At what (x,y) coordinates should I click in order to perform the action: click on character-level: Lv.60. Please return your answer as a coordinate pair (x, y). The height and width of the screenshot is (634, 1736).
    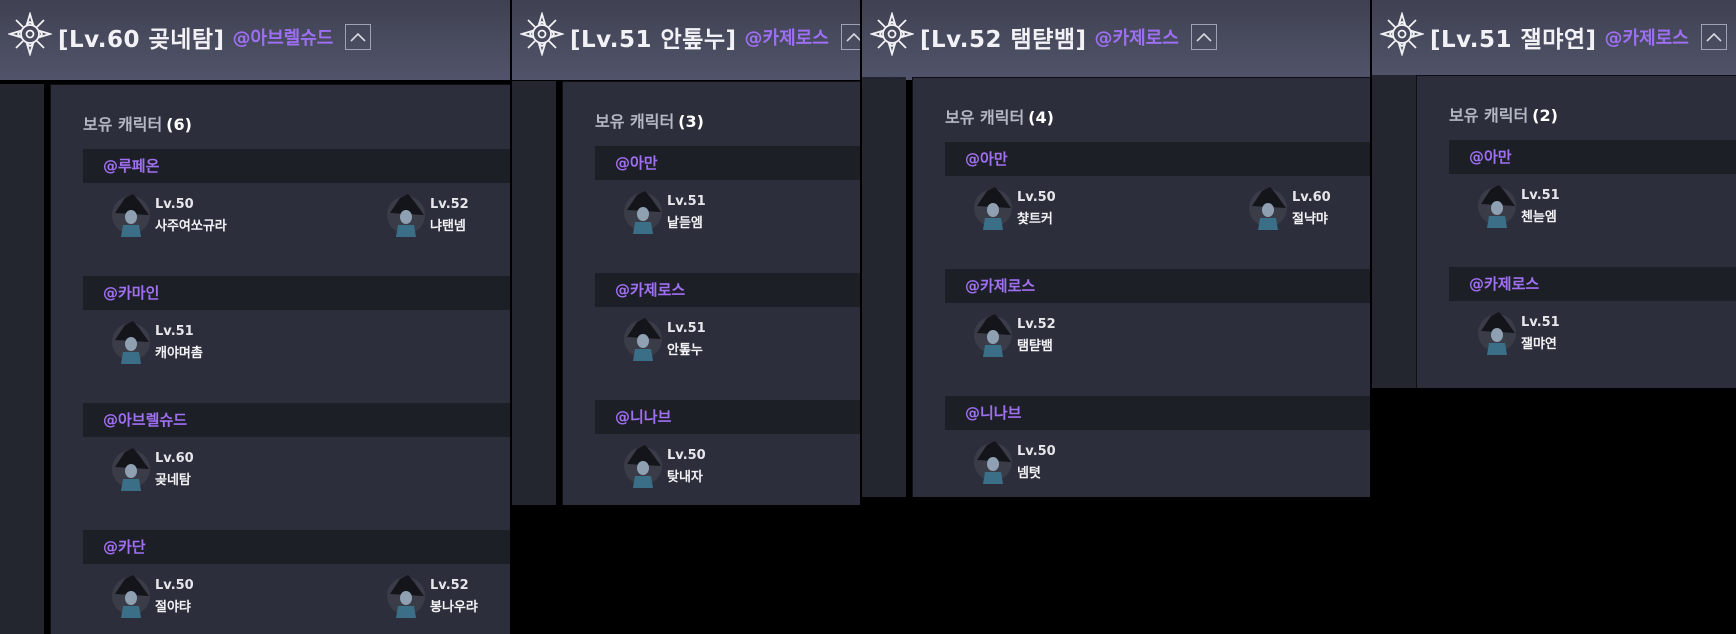
    Looking at the image, I should click on (1311, 197).